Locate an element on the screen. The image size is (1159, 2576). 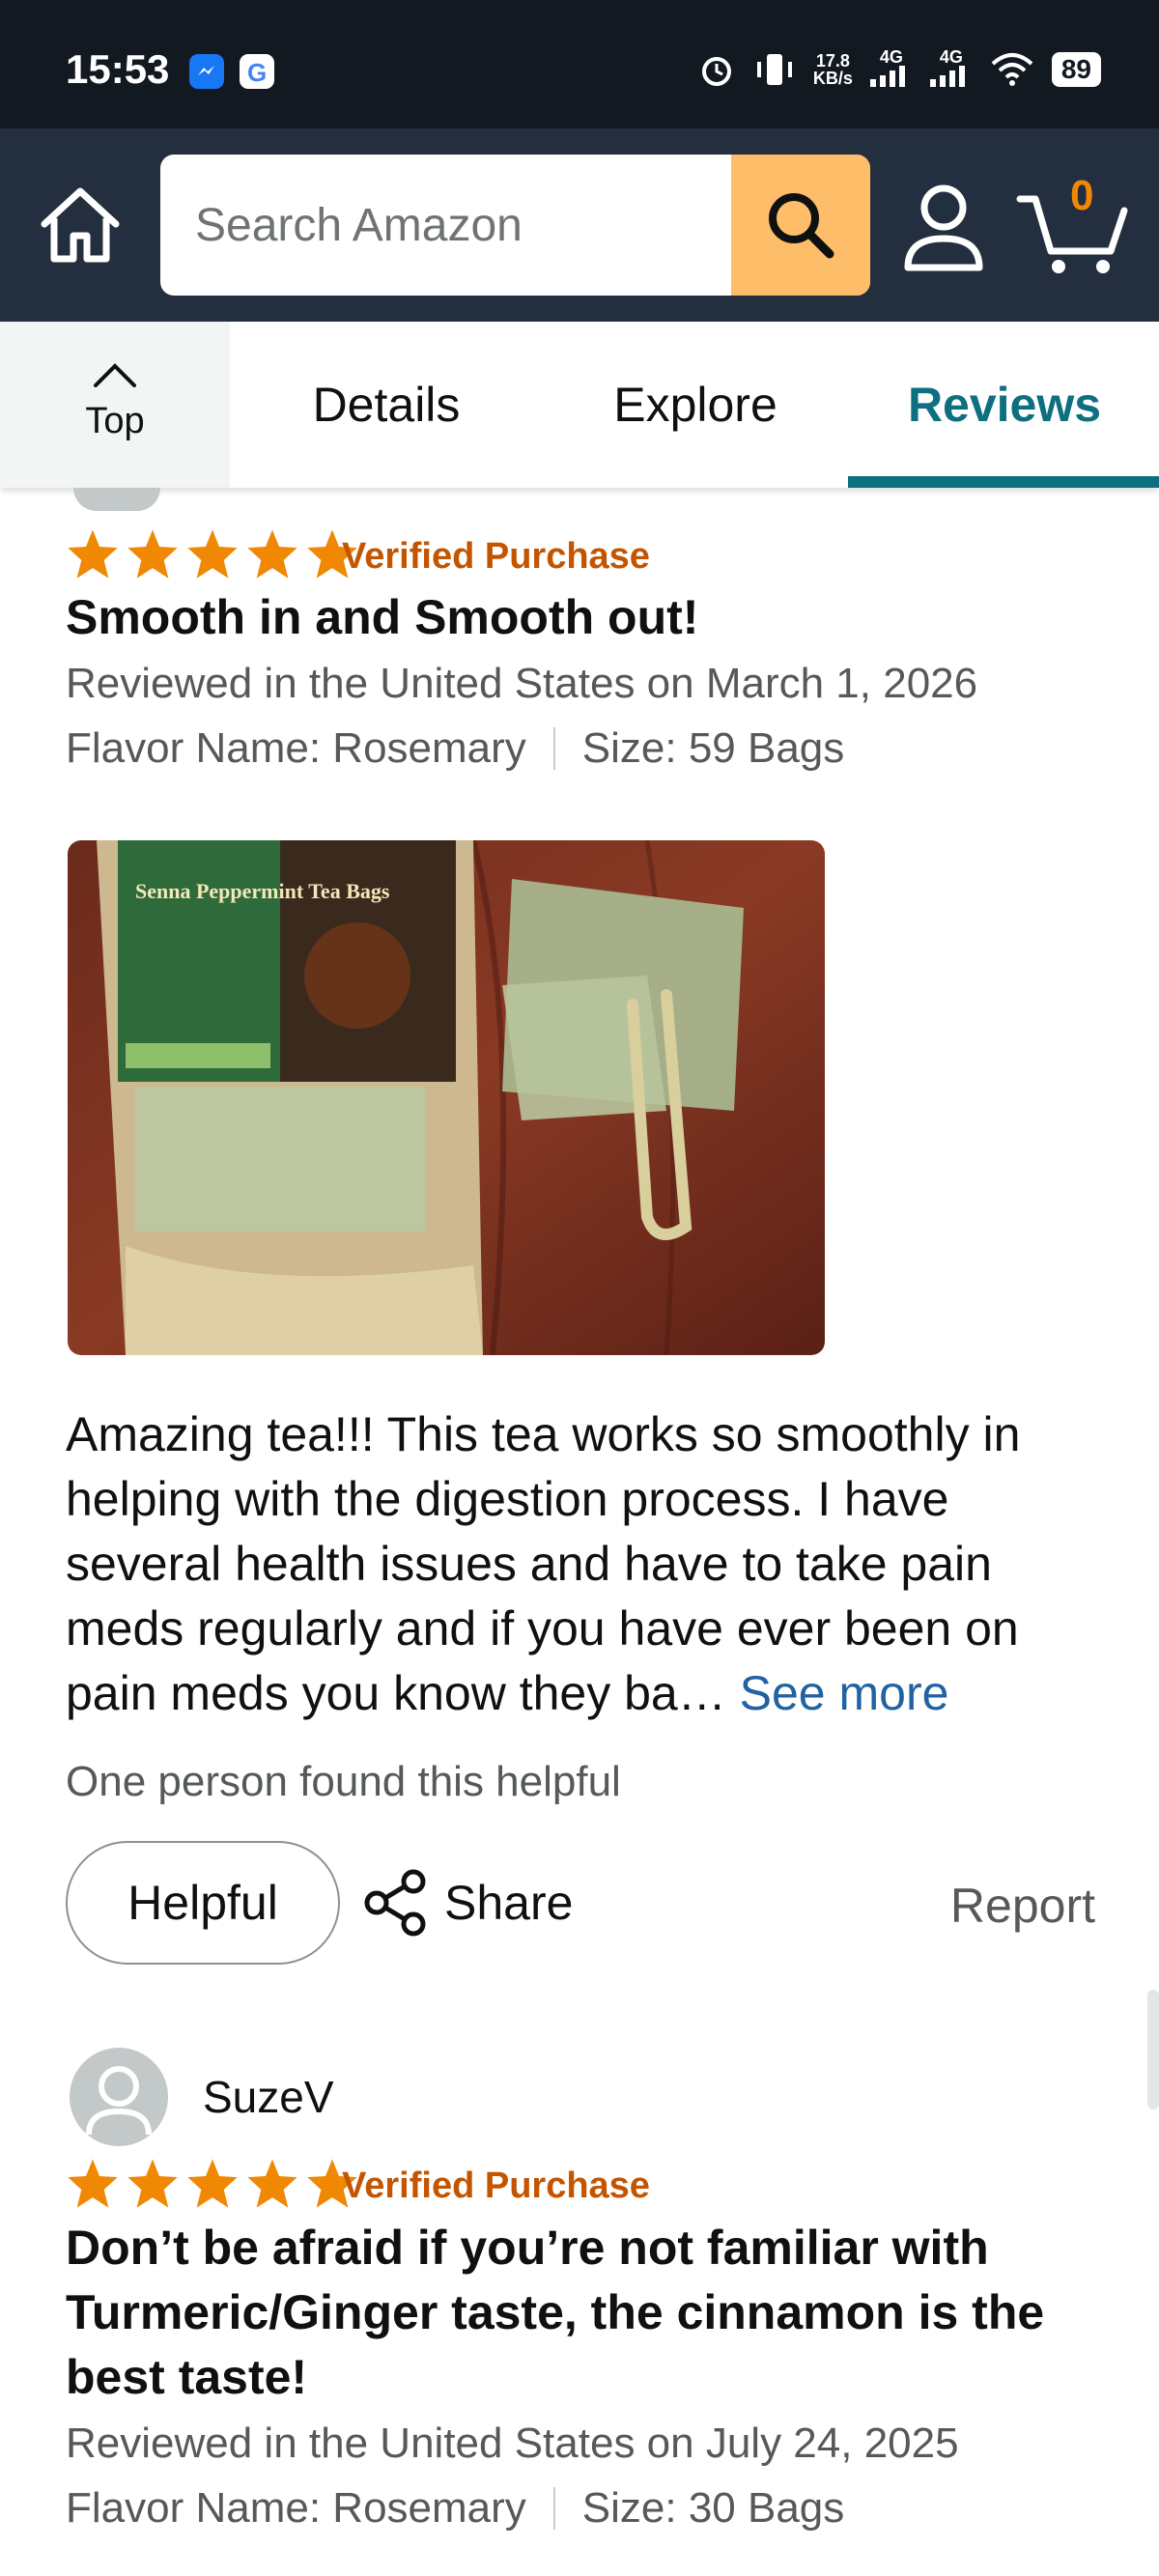
messenger-icon is located at coordinates (206, 71).